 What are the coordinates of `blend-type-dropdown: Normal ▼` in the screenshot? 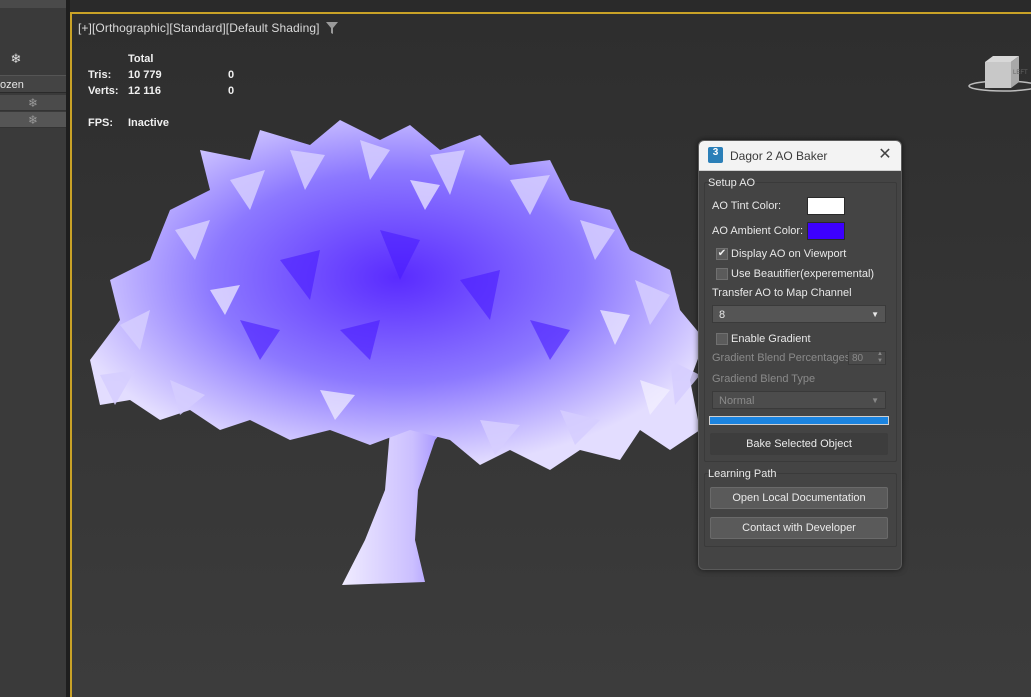 It's located at (799, 400).